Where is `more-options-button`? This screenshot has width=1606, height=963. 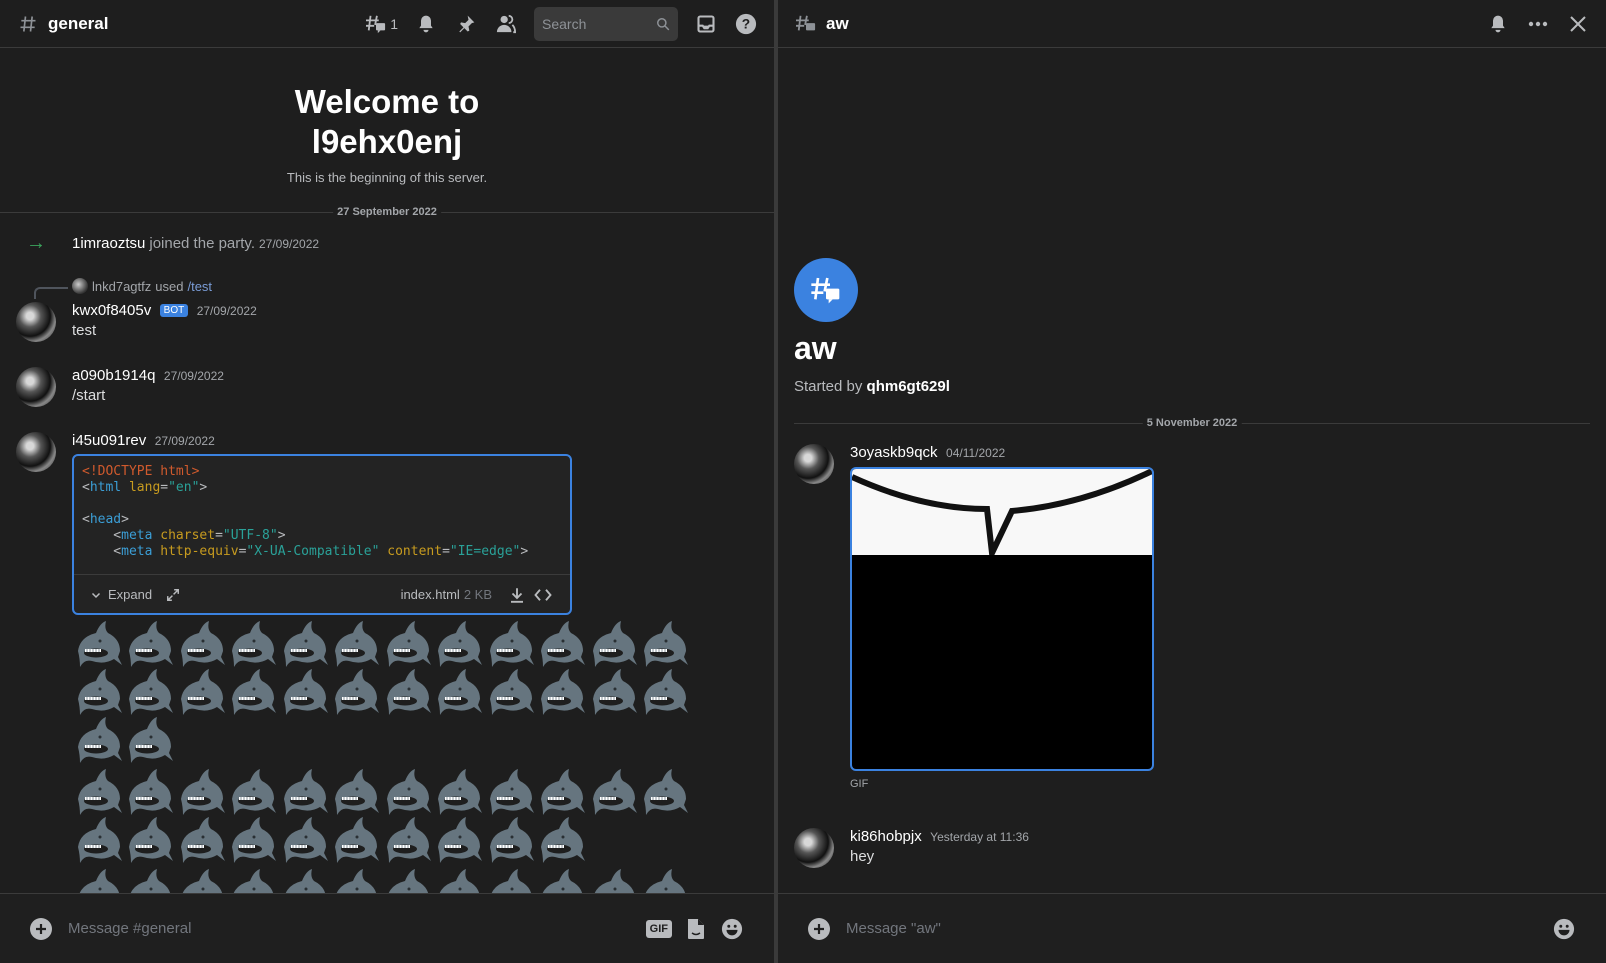 more-options-button is located at coordinates (1538, 24).